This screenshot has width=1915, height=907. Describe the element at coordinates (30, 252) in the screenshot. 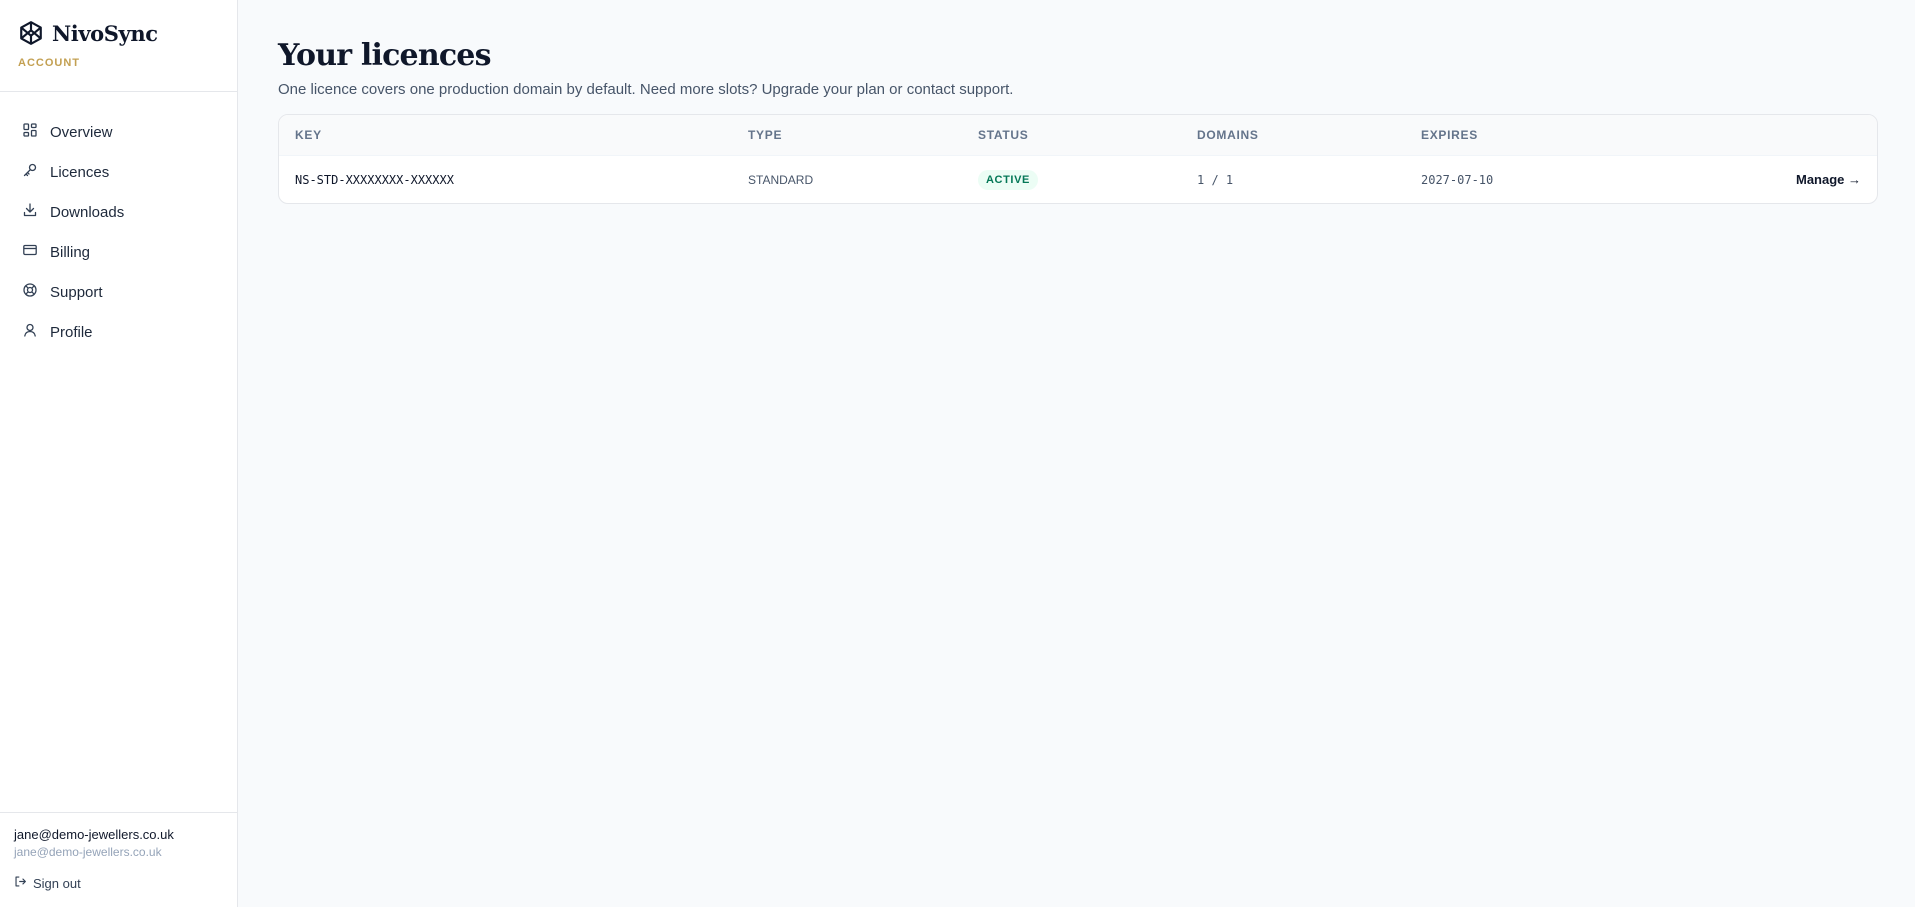

I see `credit-card-icon` at that location.